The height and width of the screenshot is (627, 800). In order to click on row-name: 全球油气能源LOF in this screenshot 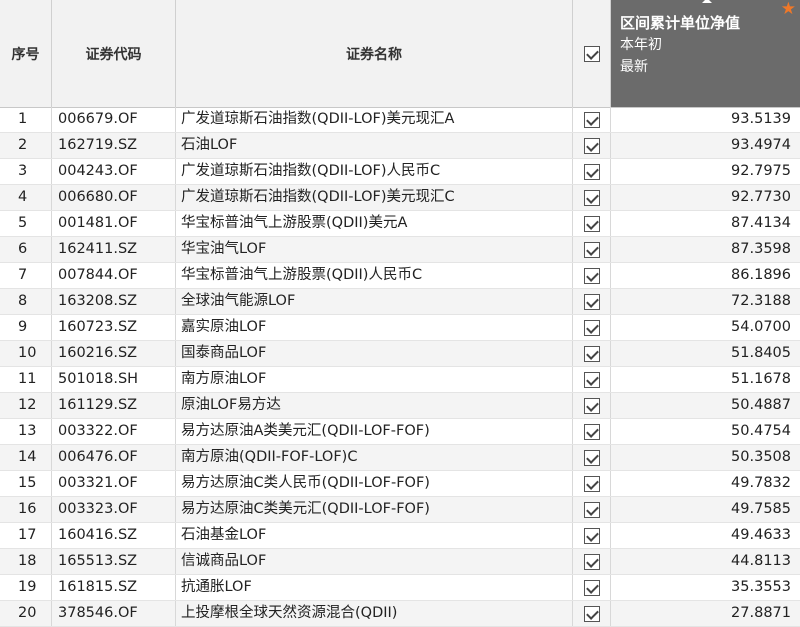, I will do `click(374, 301)`.